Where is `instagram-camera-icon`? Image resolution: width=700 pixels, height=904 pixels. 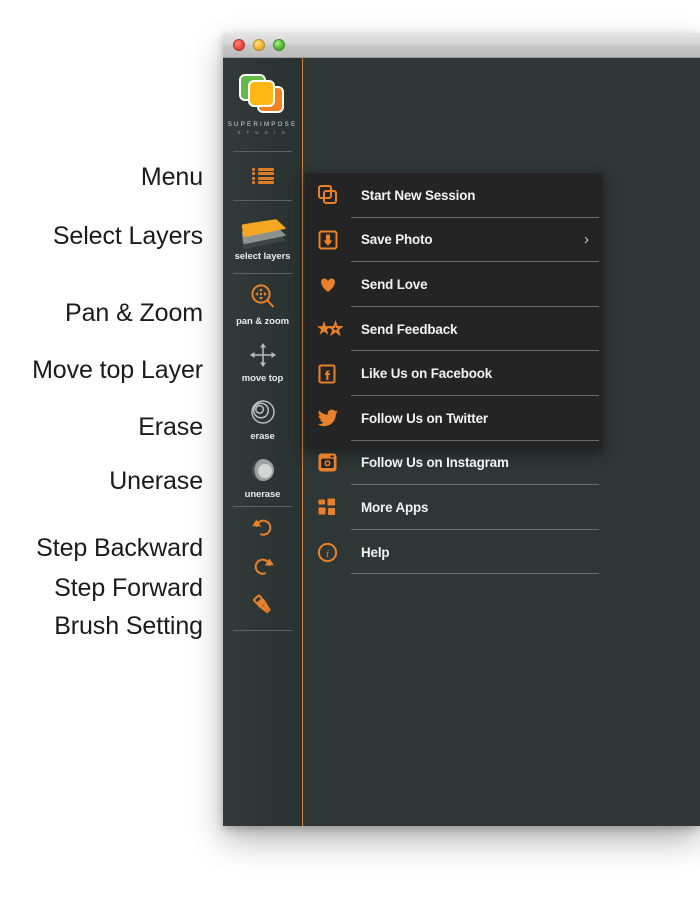
instagram-camera-icon is located at coordinates (332, 463).